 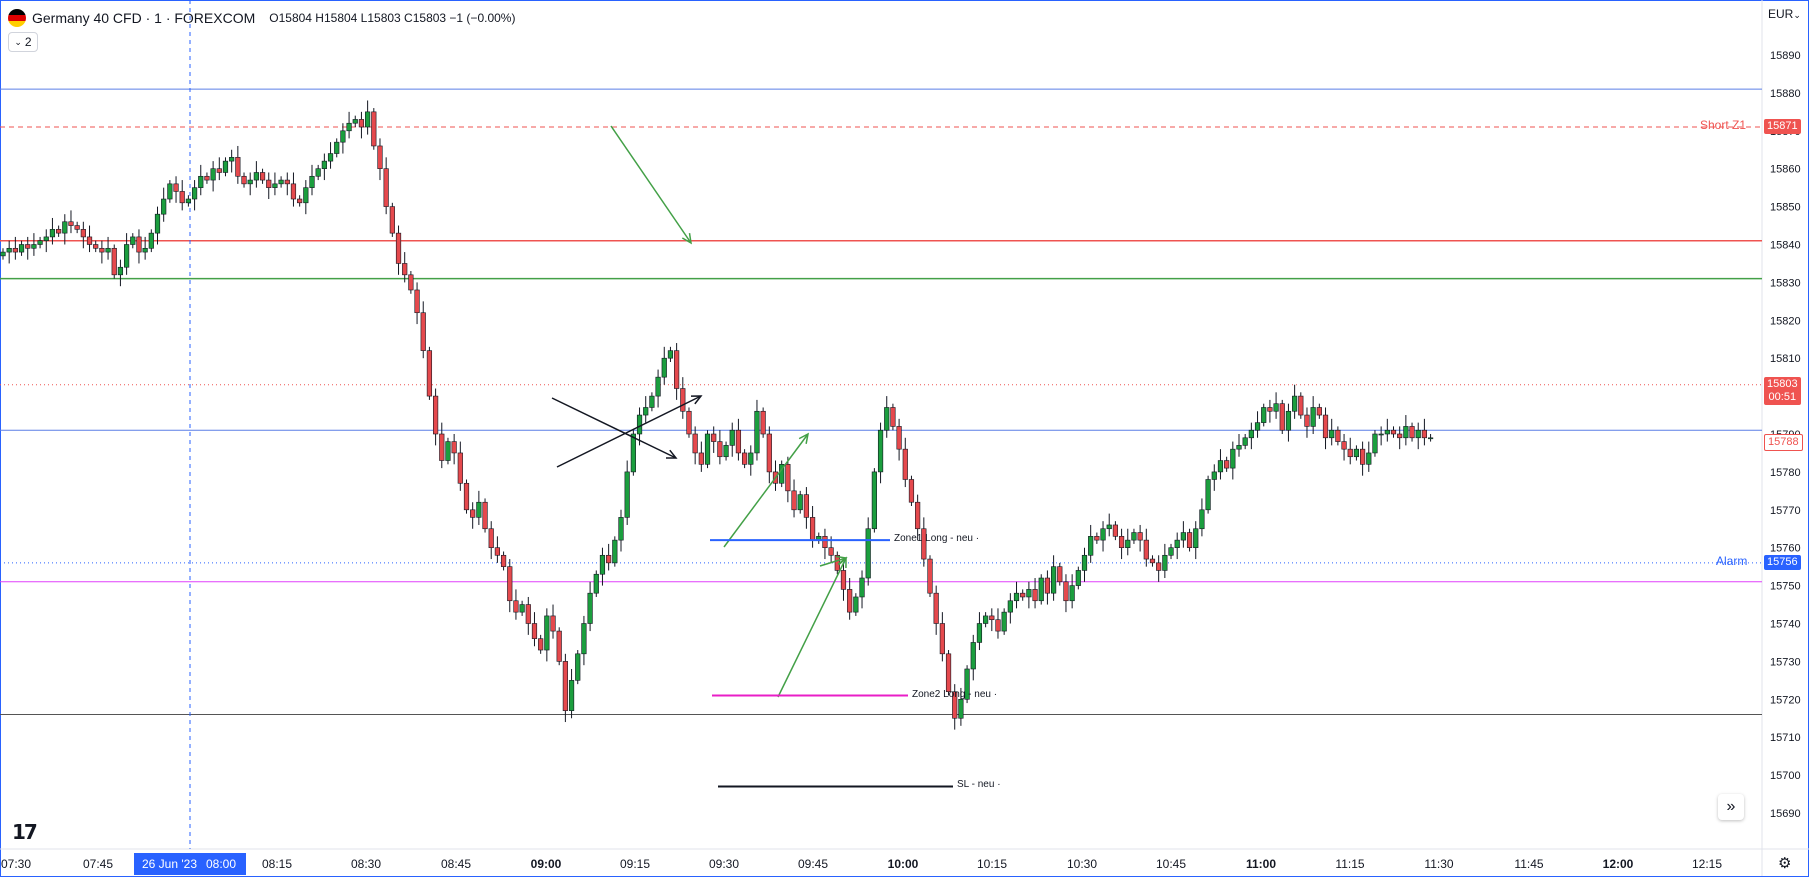 I want to click on price-tick-label: 15740, so click(x=1785, y=625).